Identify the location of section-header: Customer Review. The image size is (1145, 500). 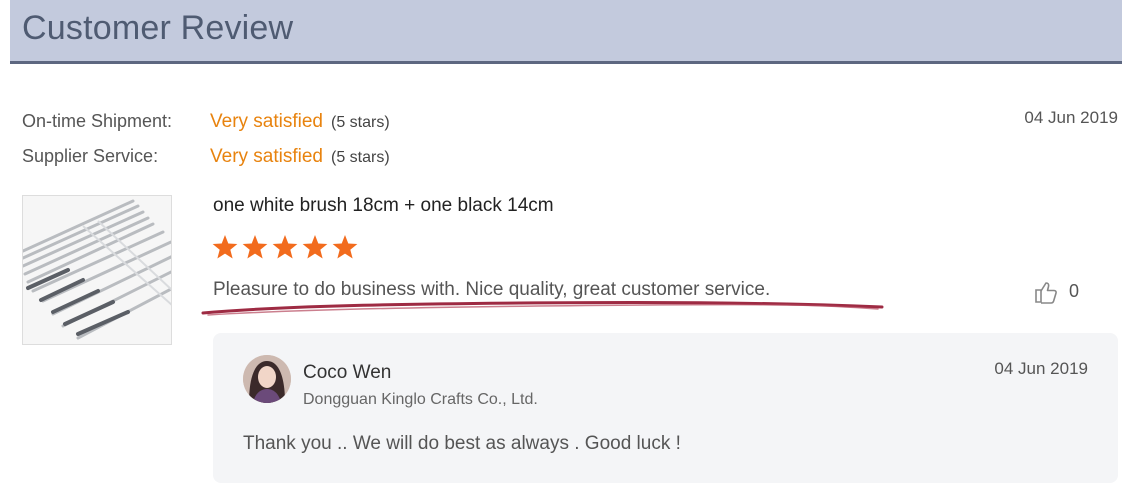
(566, 32).